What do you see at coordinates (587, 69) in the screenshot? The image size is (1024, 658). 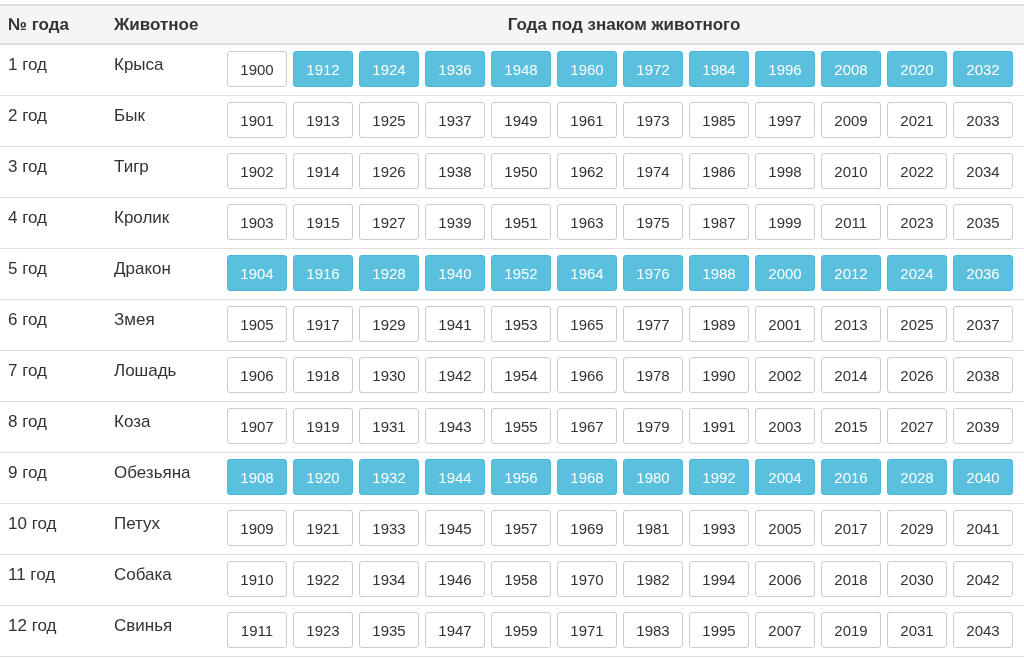 I see `year-chip: 1960` at bounding box center [587, 69].